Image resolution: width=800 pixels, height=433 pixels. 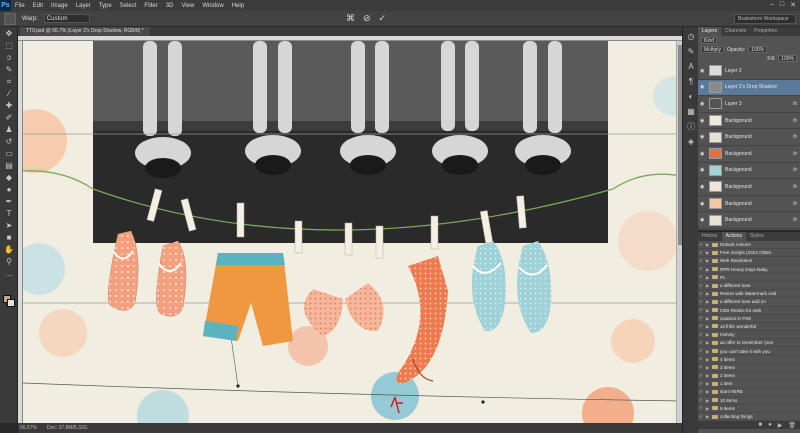 What do you see at coordinates (238, 6) in the screenshot?
I see `menu-help: Help` at bounding box center [238, 6].